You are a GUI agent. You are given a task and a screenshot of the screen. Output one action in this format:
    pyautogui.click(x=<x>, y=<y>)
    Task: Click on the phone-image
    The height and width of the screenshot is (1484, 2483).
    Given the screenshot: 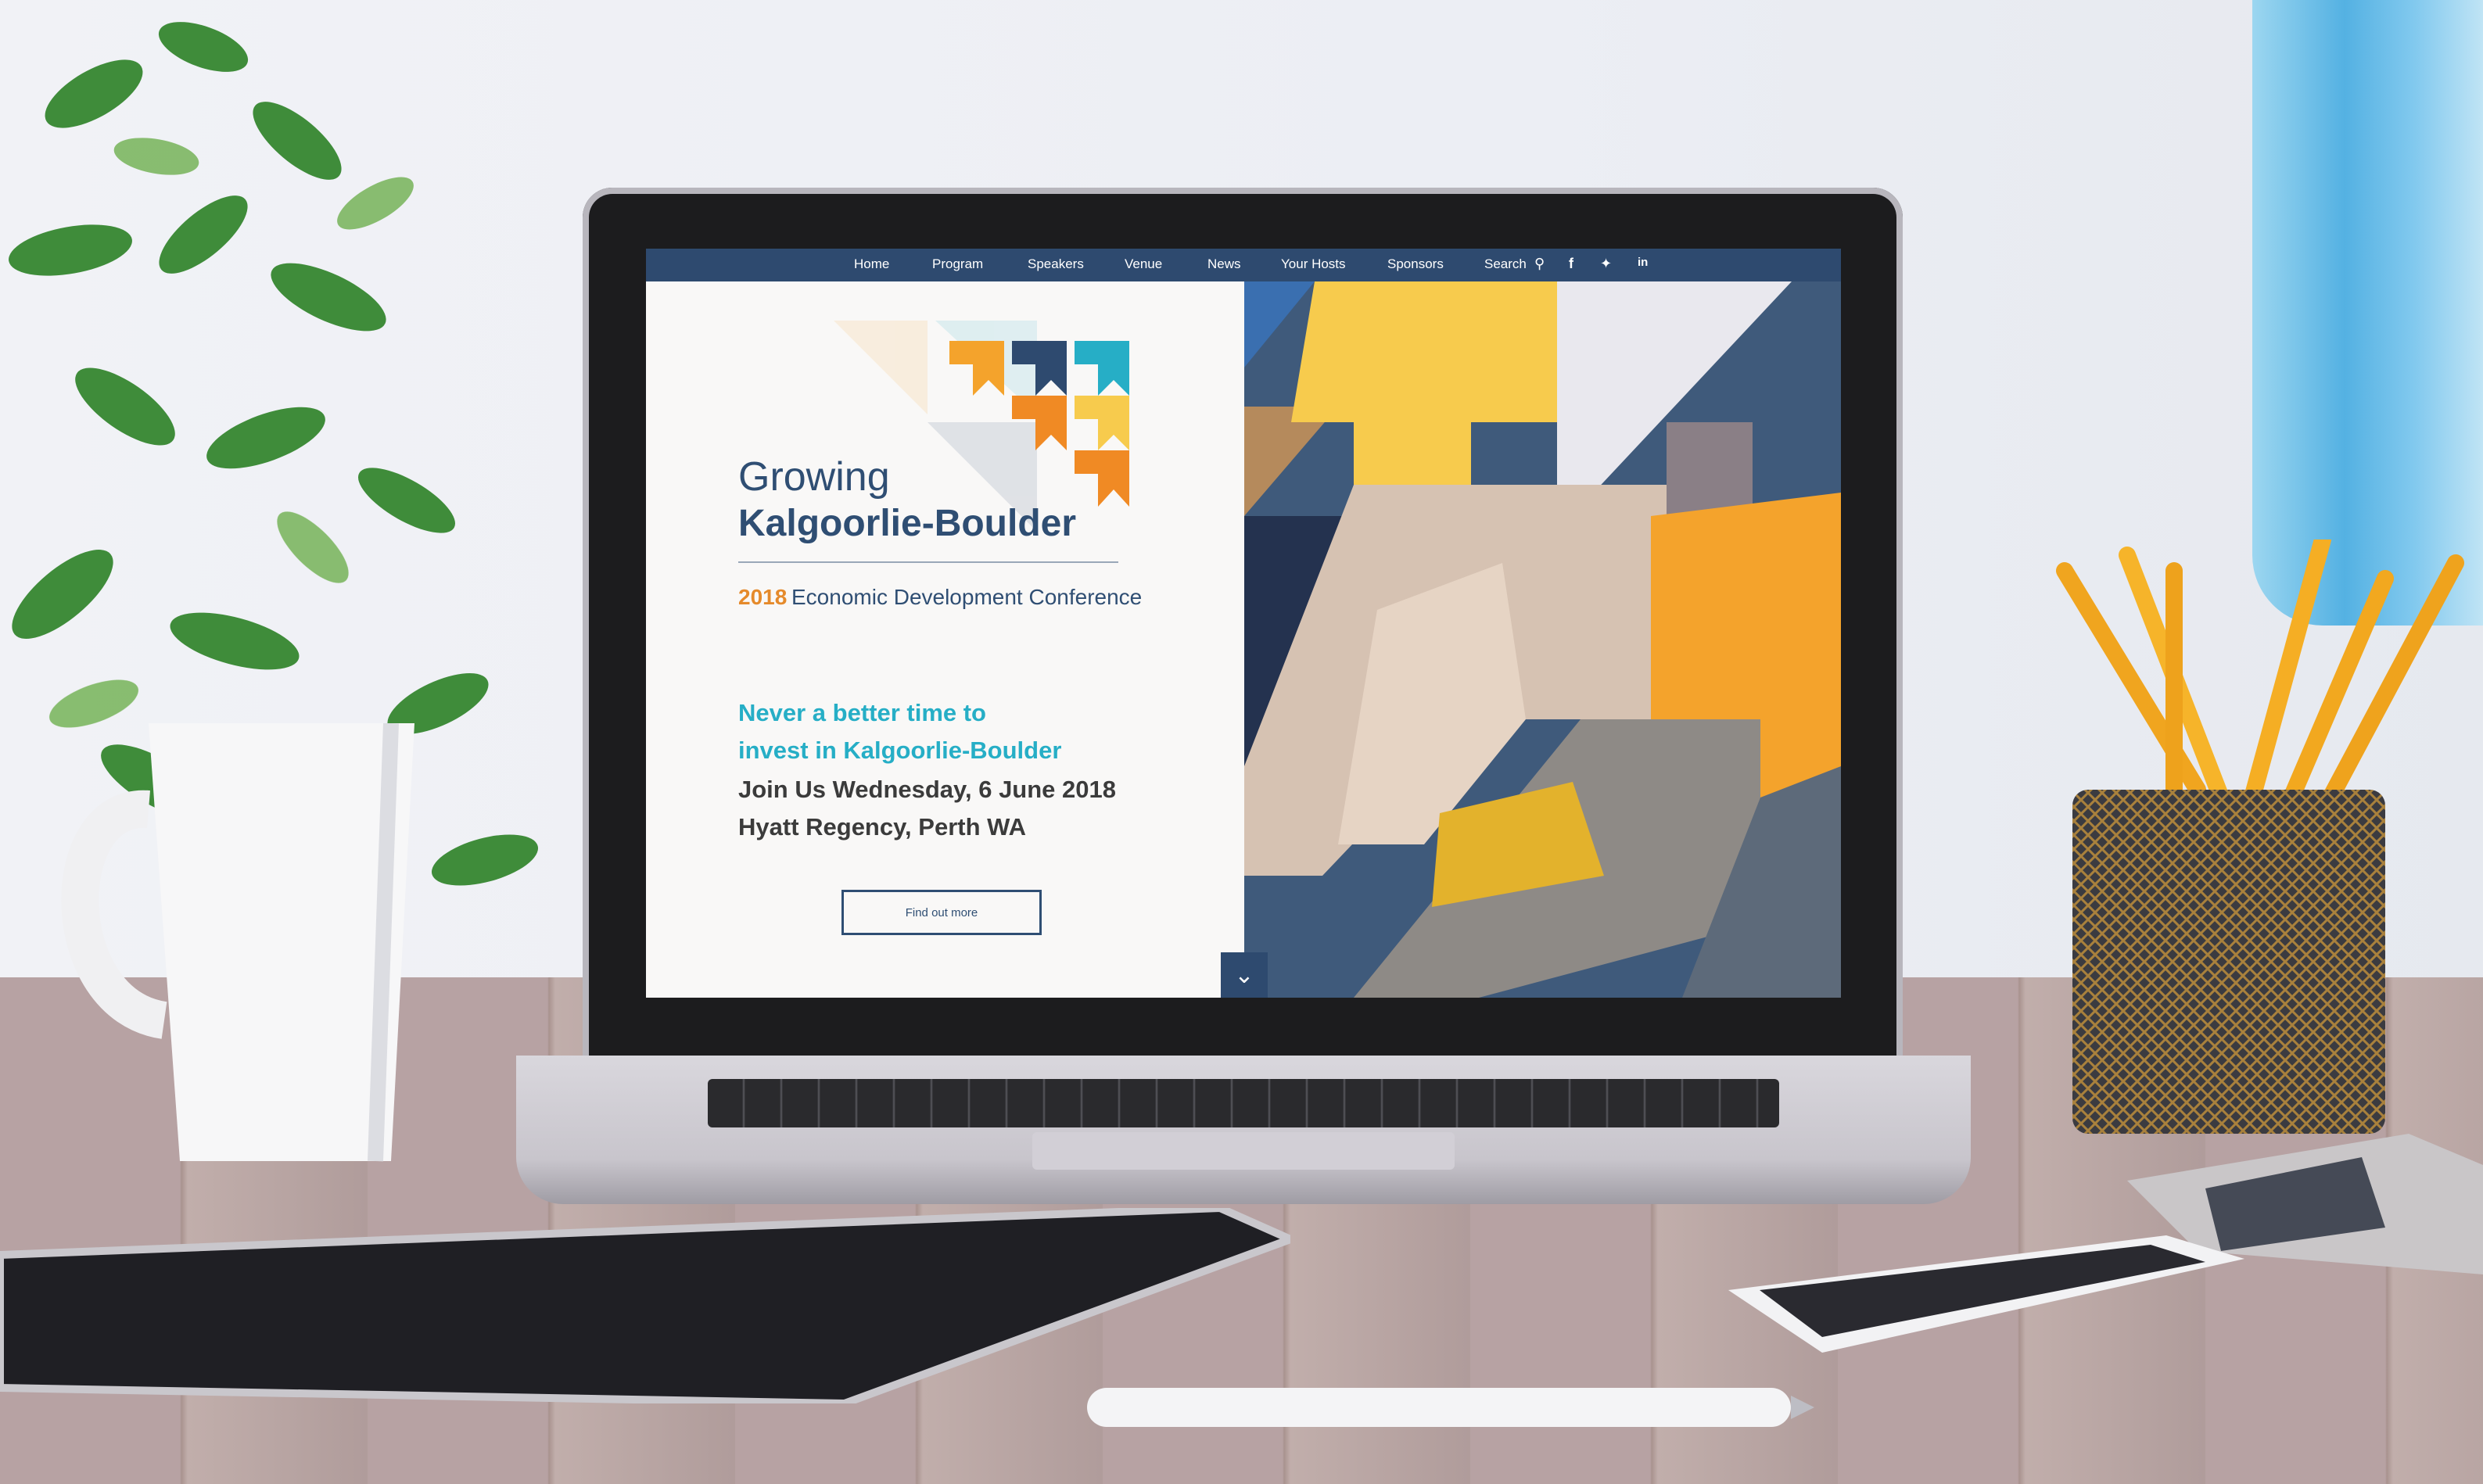 What is the action you would take?
    pyautogui.click(x=1986, y=1294)
    